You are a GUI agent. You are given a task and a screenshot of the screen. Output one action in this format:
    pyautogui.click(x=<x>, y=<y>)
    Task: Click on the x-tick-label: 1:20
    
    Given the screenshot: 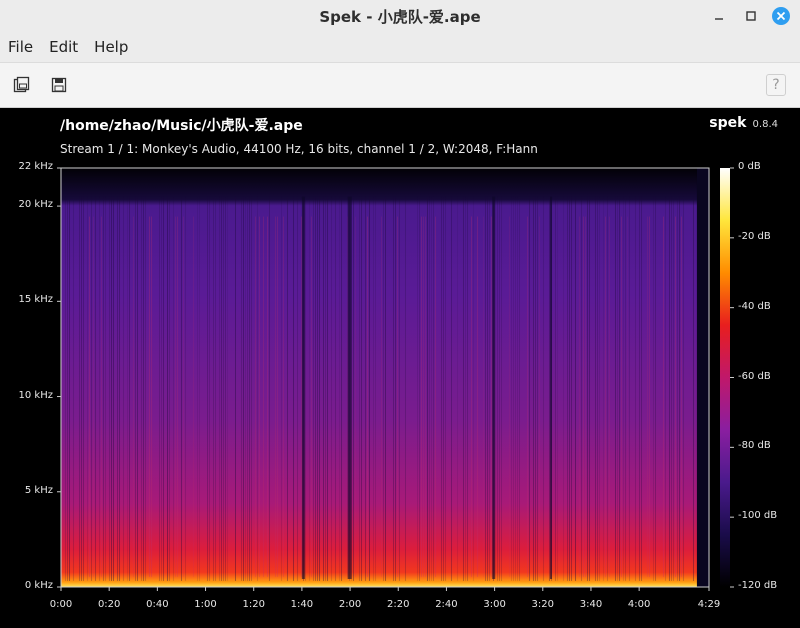 What is the action you would take?
    pyautogui.click(x=253, y=604)
    